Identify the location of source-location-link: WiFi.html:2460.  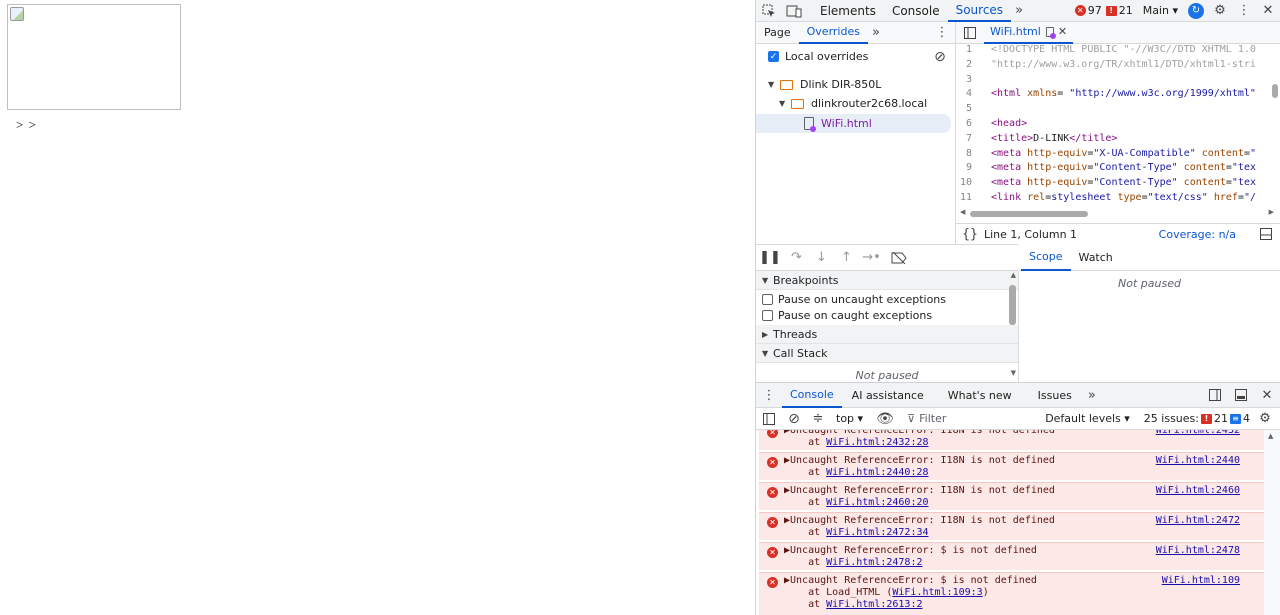
(1198, 490).